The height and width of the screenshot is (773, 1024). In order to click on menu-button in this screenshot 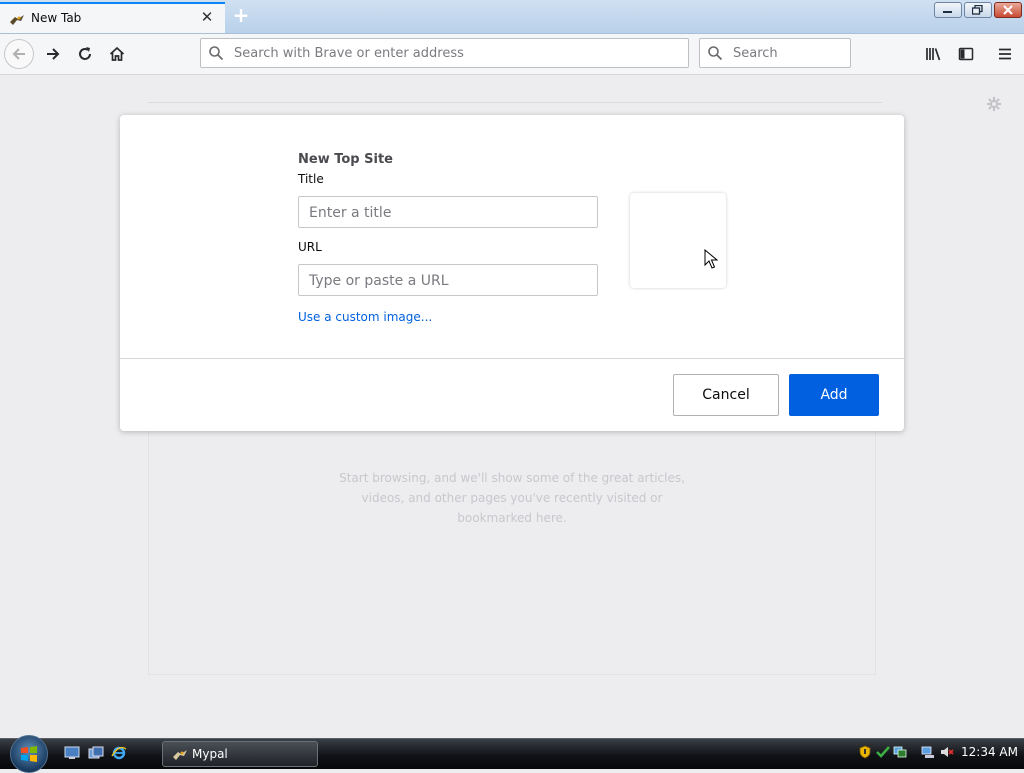, I will do `click(1005, 54)`.